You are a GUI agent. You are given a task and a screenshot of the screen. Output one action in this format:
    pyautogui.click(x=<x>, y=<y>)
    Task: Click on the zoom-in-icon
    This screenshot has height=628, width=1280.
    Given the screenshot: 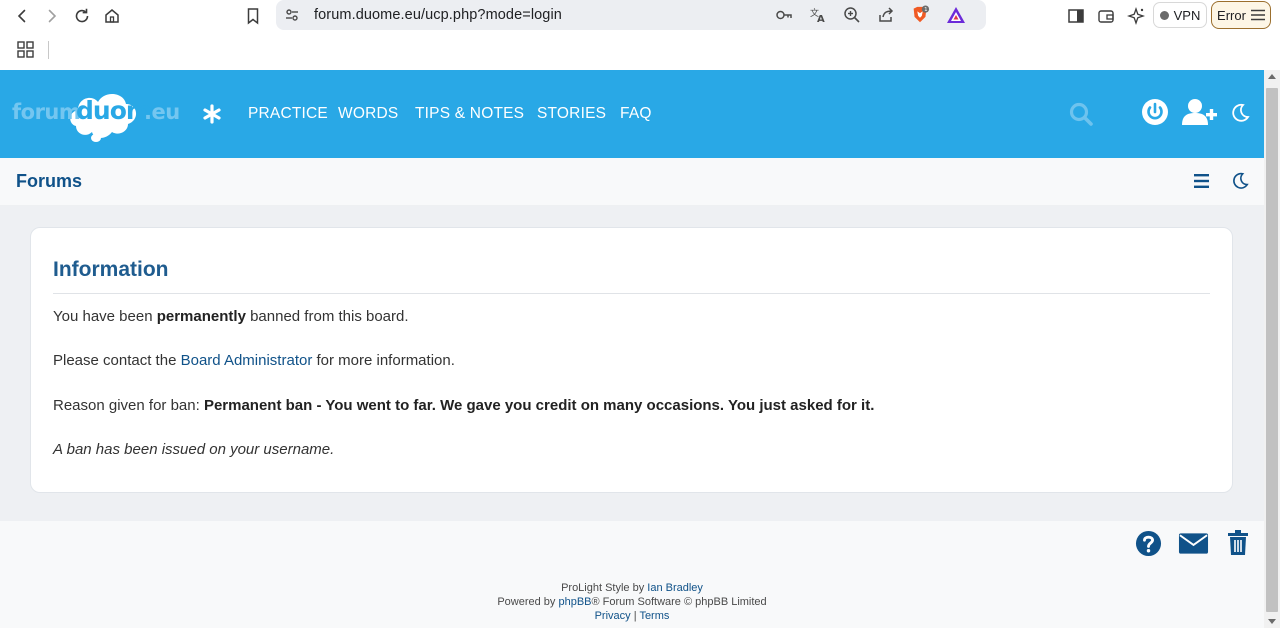 What is the action you would take?
    pyautogui.click(x=852, y=15)
    